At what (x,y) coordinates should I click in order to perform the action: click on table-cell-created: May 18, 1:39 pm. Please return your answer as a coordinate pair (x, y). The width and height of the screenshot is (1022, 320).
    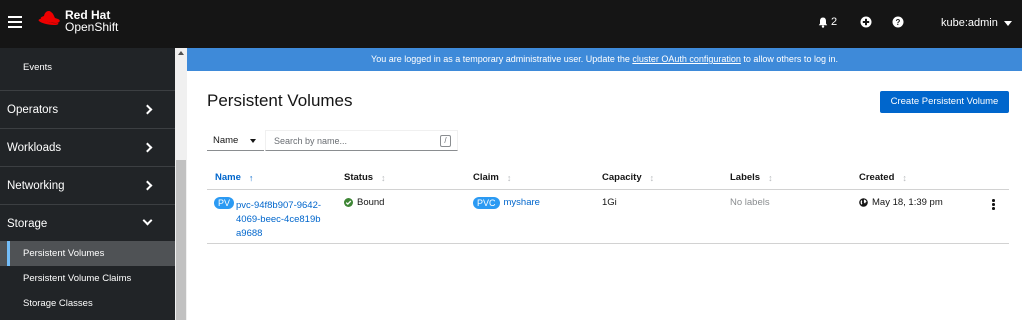
    Looking at the image, I should click on (901, 202).